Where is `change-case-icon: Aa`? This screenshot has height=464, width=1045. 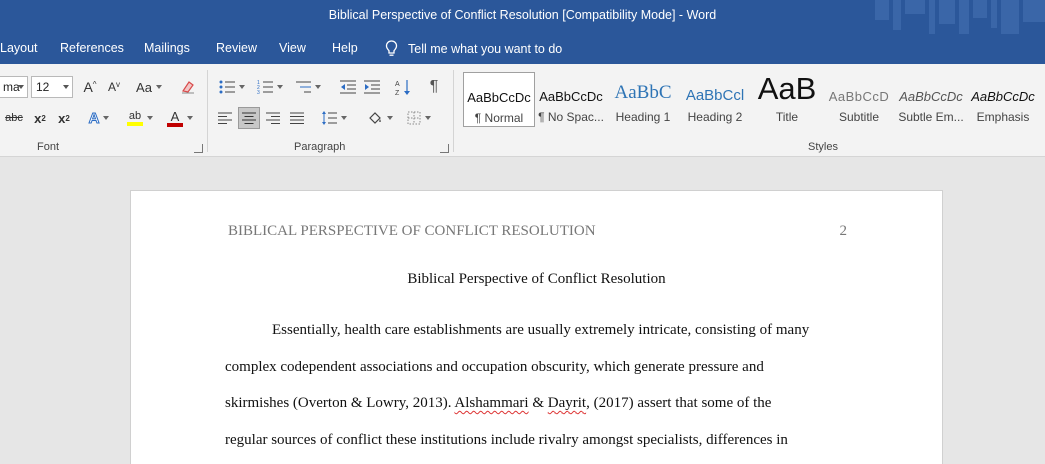
change-case-icon: Aa is located at coordinates (144, 87).